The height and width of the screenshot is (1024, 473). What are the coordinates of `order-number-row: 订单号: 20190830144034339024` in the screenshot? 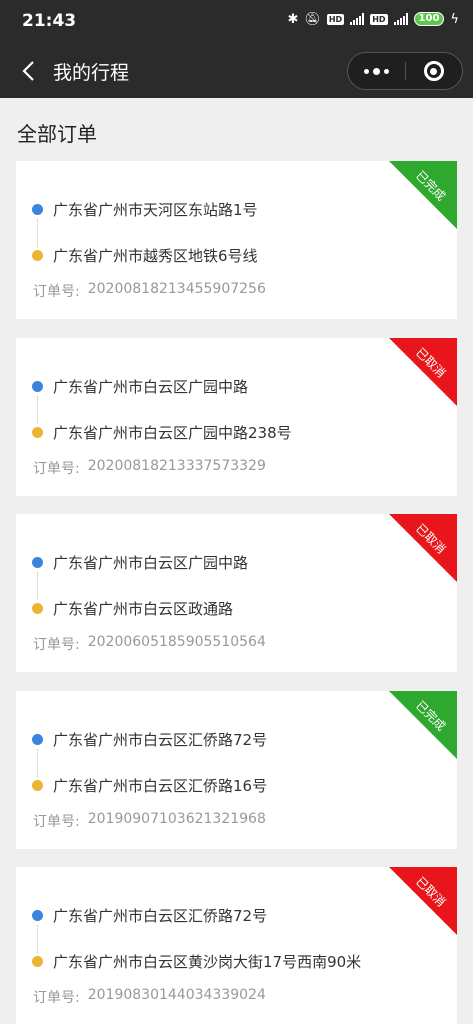 It's located at (149, 997).